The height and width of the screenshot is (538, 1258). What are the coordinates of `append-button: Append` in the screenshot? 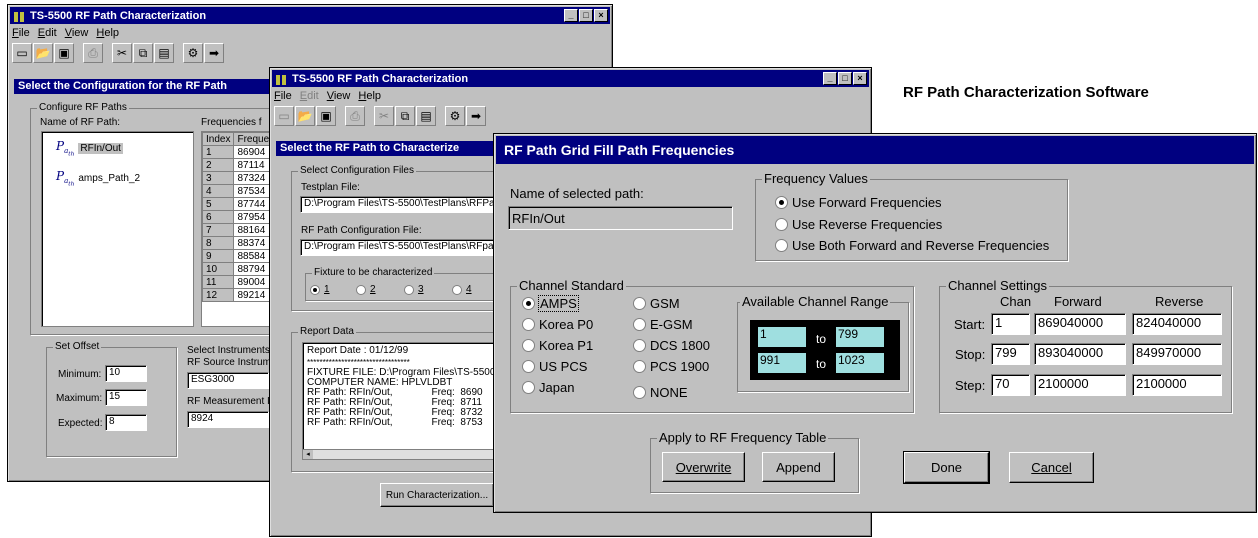 It's located at (798, 467).